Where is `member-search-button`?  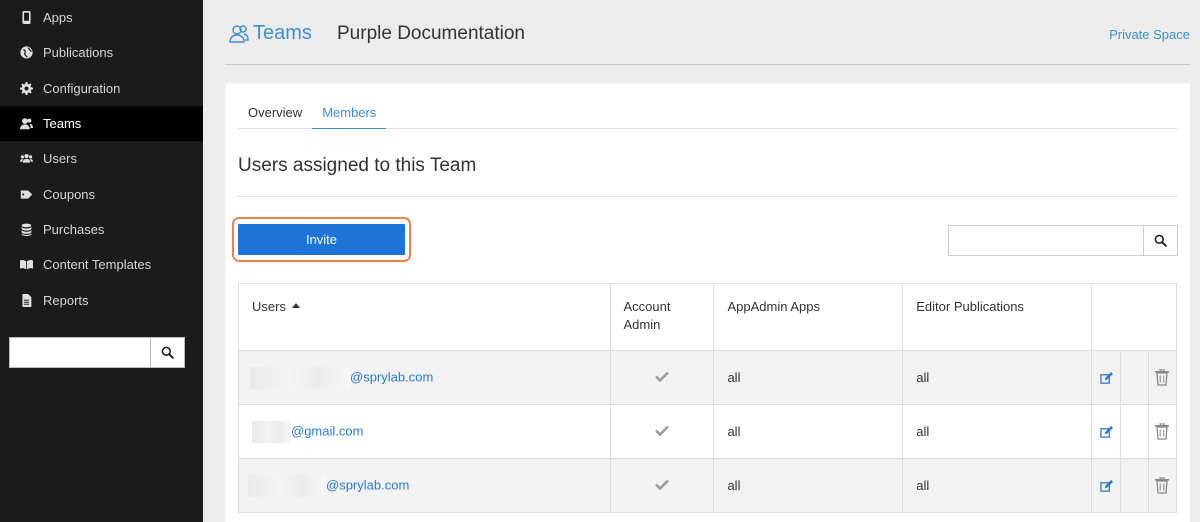
member-search-button is located at coordinates (1160, 240).